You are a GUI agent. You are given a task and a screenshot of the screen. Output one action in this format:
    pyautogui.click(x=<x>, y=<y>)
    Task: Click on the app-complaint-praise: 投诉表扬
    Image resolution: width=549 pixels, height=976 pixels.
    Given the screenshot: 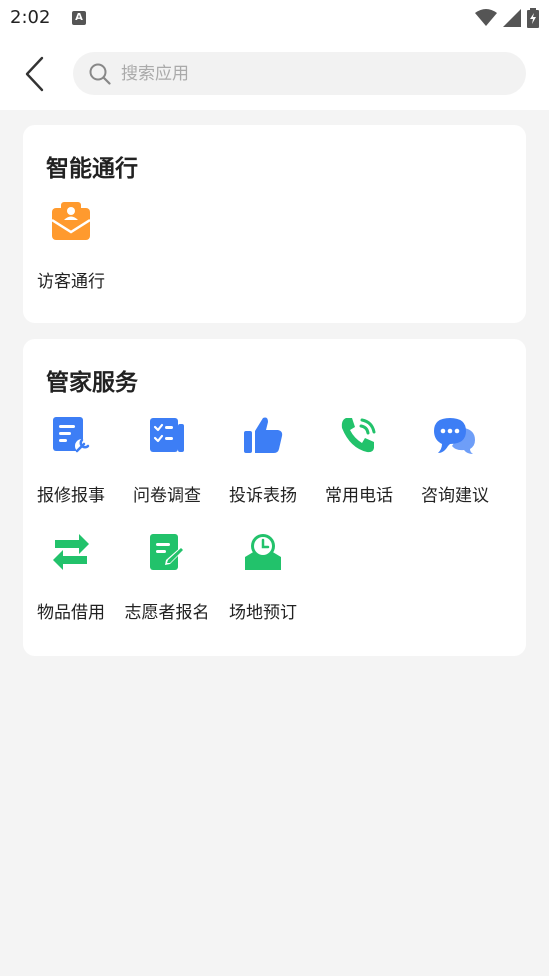 What is the action you would take?
    pyautogui.click(x=263, y=459)
    